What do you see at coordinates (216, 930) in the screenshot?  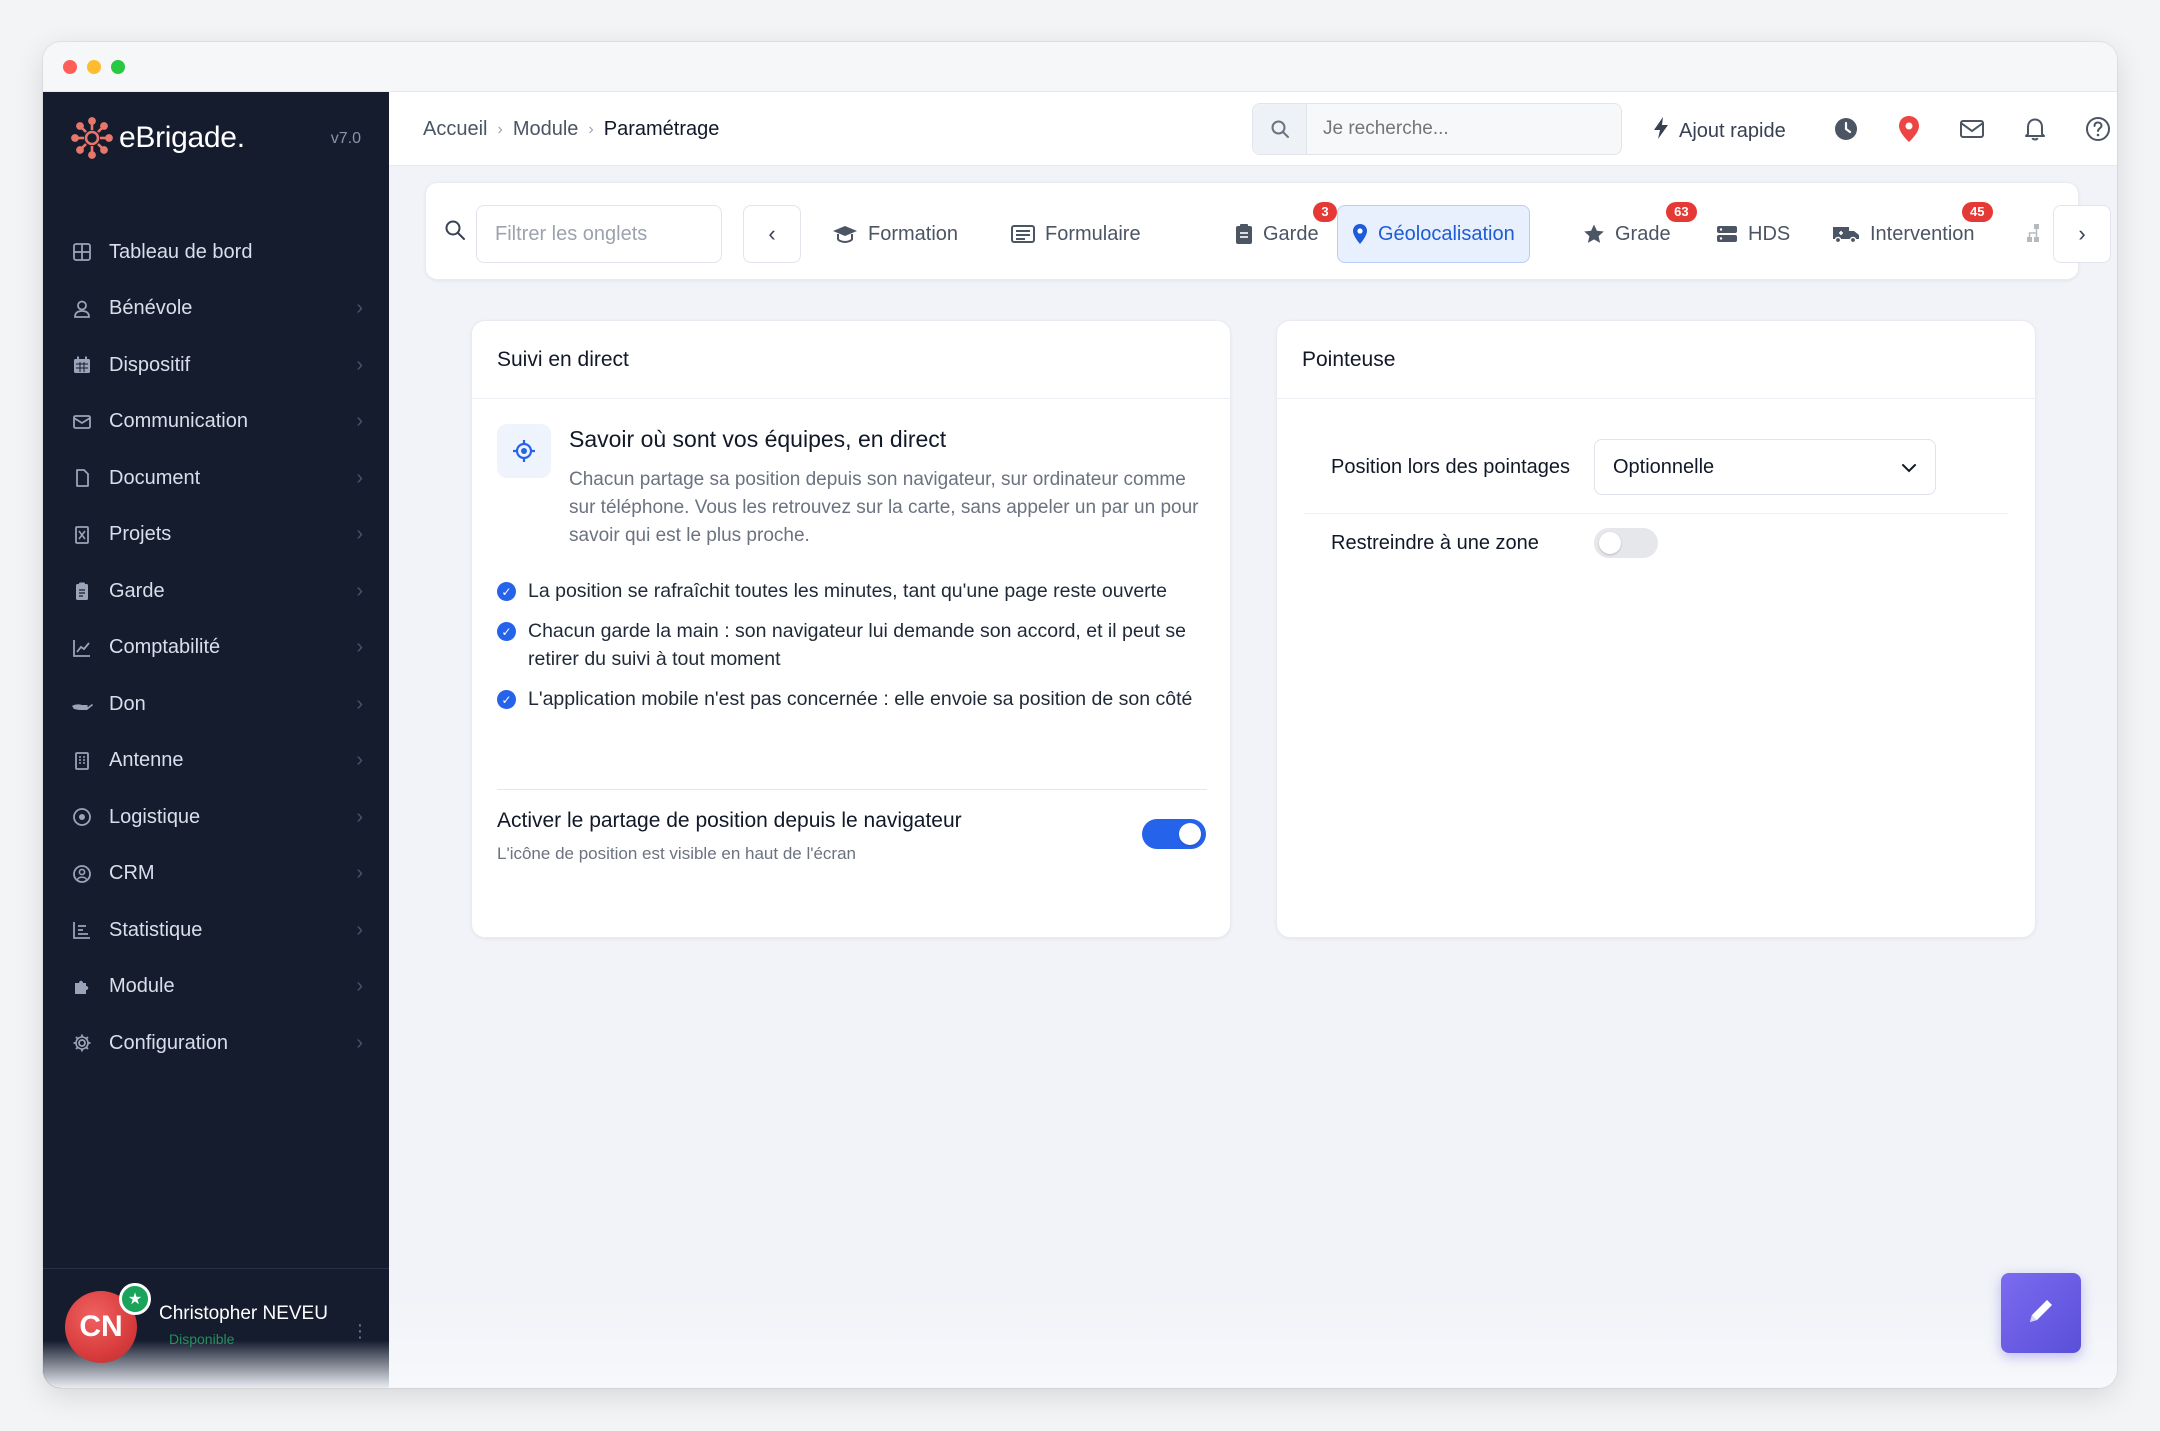 I see `sidebar-item-statistique: Statistique ›` at bounding box center [216, 930].